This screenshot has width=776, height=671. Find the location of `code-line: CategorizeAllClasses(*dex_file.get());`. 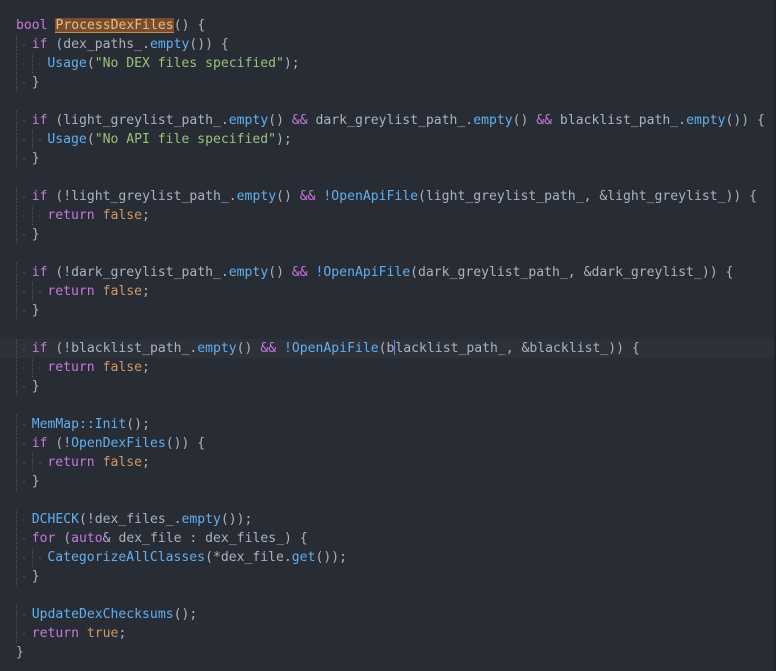

code-line: CategorizeAllClasses(*dex_file.get()); is located at coordinates (388, 557).